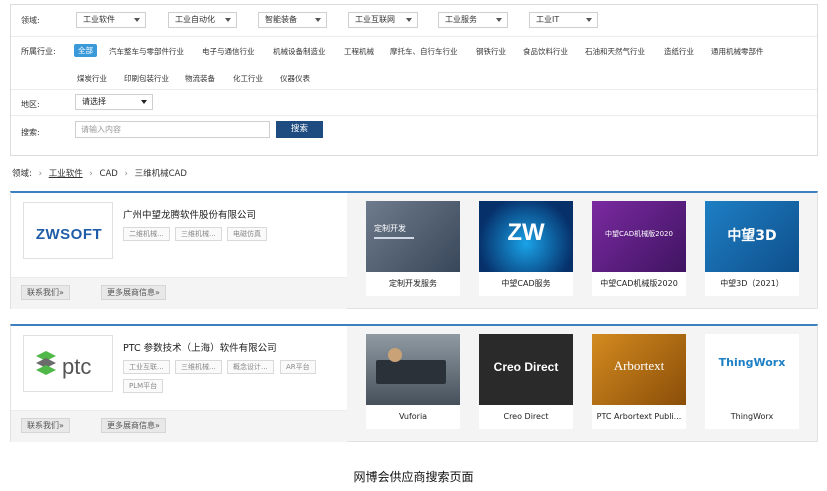  I want to click on product-image: ZW, so click(526, 236).